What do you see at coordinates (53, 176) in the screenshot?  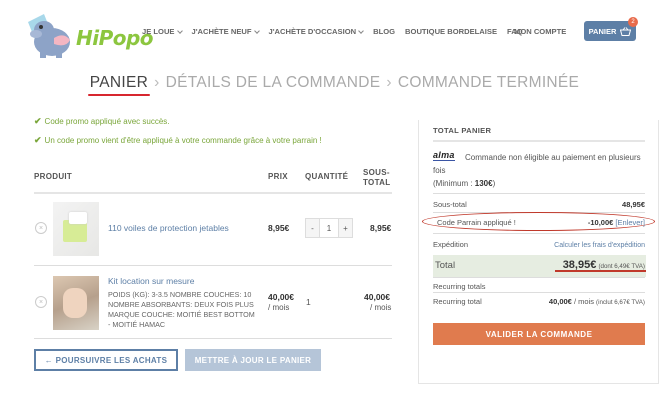 I see `col-product: PRODUIT` at bounding box center [53, 176].